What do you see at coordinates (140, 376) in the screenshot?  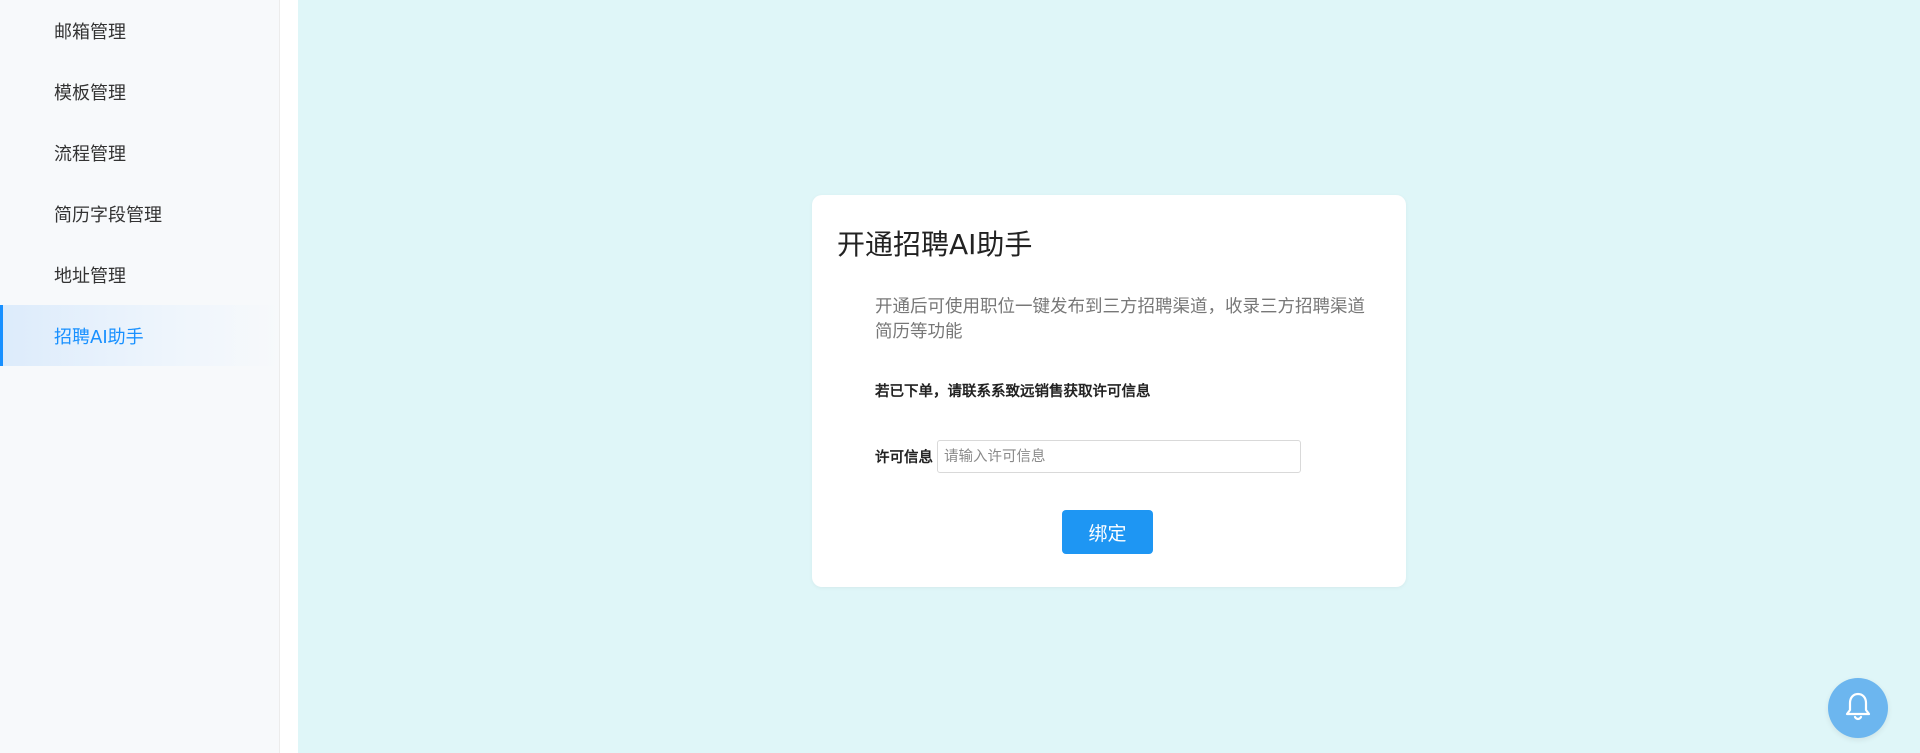 I see `sidebar: 邮箱管理 模板管理 流程管理 简历字段管理 地址管理 招聘AI助手` at bounding box center [140, 376].